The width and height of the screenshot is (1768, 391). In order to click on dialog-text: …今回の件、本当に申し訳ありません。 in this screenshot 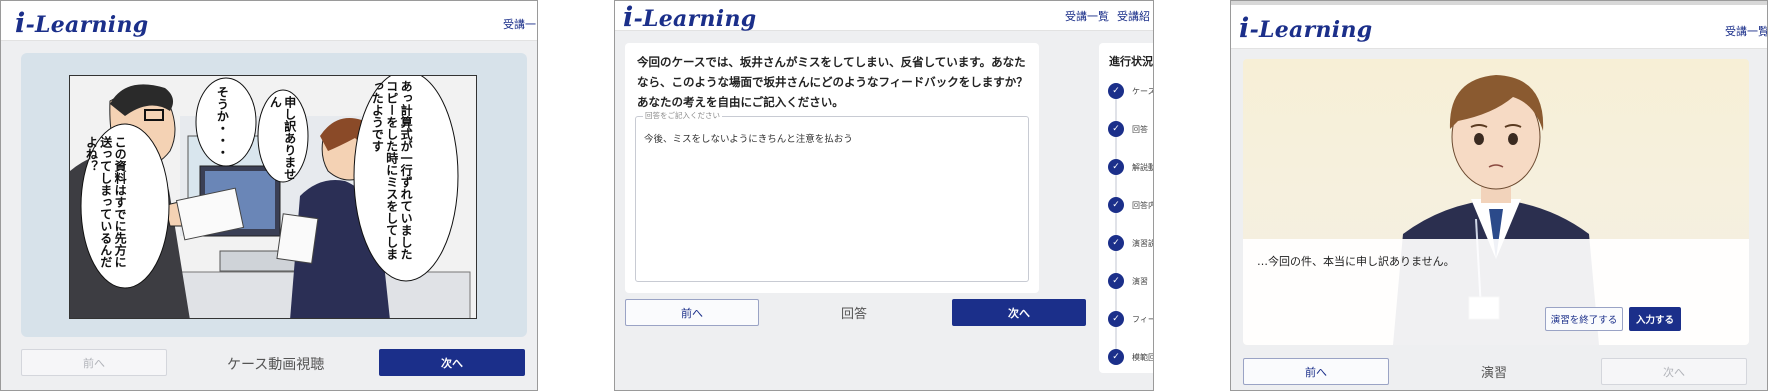, I will do `click(1356, 261)`.